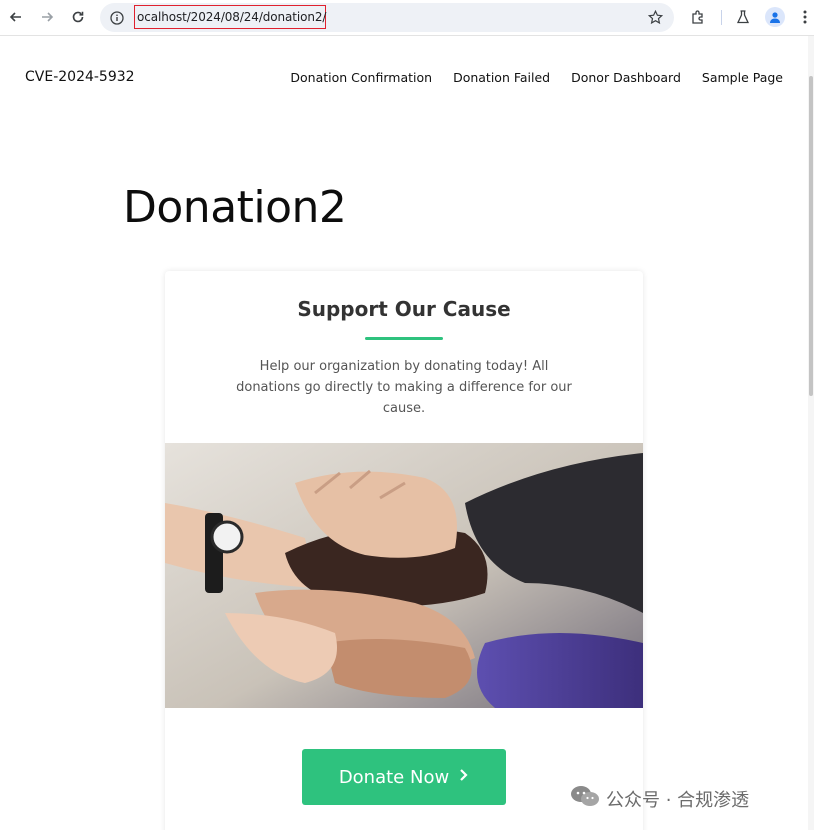 This screenshot has height=830, width=814. What do you see at coordinates (80, 77) in the screenshot?
I see `site-title: CVE-2024-5932` at bounding box center [80, 77].